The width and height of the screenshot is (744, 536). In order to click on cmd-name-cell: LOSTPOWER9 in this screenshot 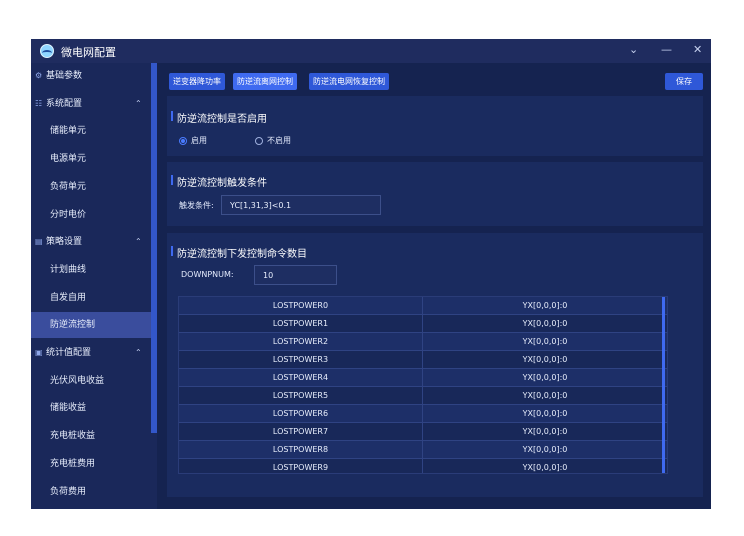, I will do `click(301, 465)`.